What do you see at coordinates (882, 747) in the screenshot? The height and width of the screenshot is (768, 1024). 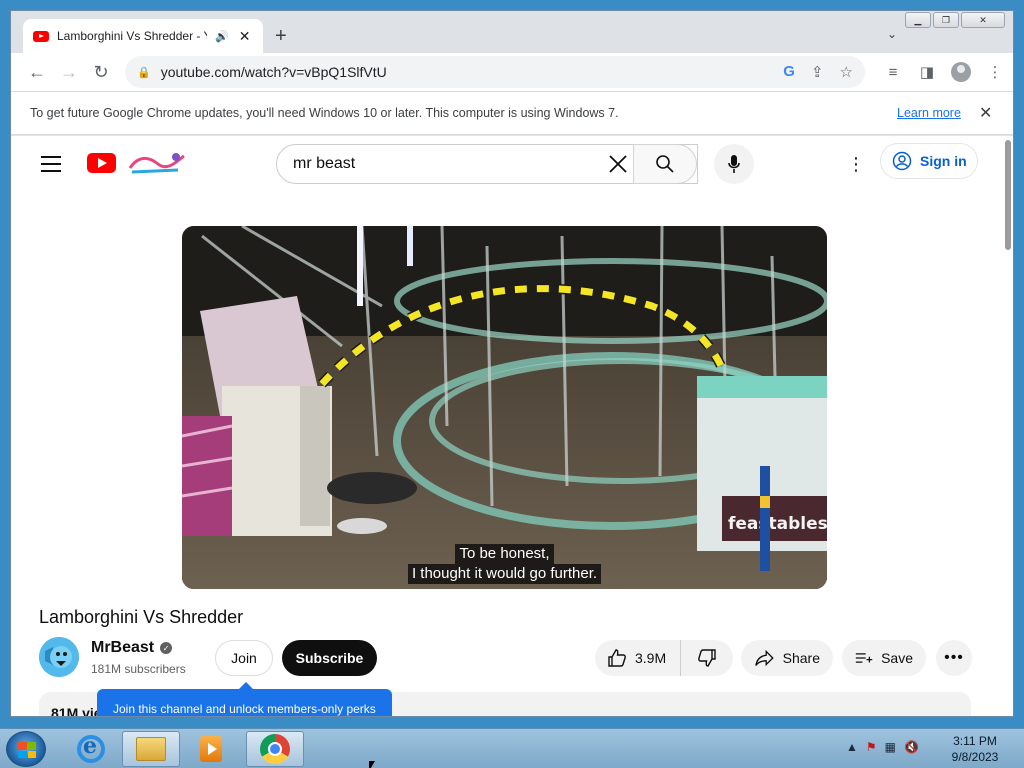 I see `system-tray: ▲ ⚑ ▦ 🔇` at bounding box center [882, 747].